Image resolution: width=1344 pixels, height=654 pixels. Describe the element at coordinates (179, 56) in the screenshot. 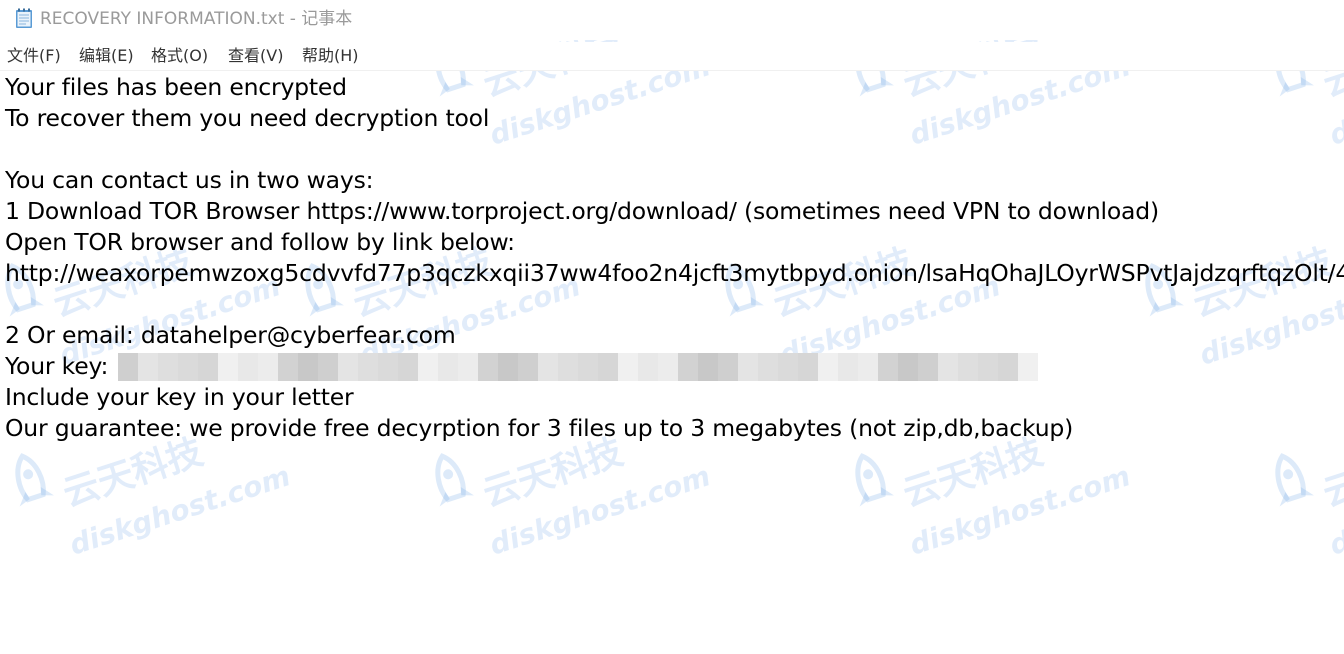

I see `menu-format: 格式(O)` at that location.